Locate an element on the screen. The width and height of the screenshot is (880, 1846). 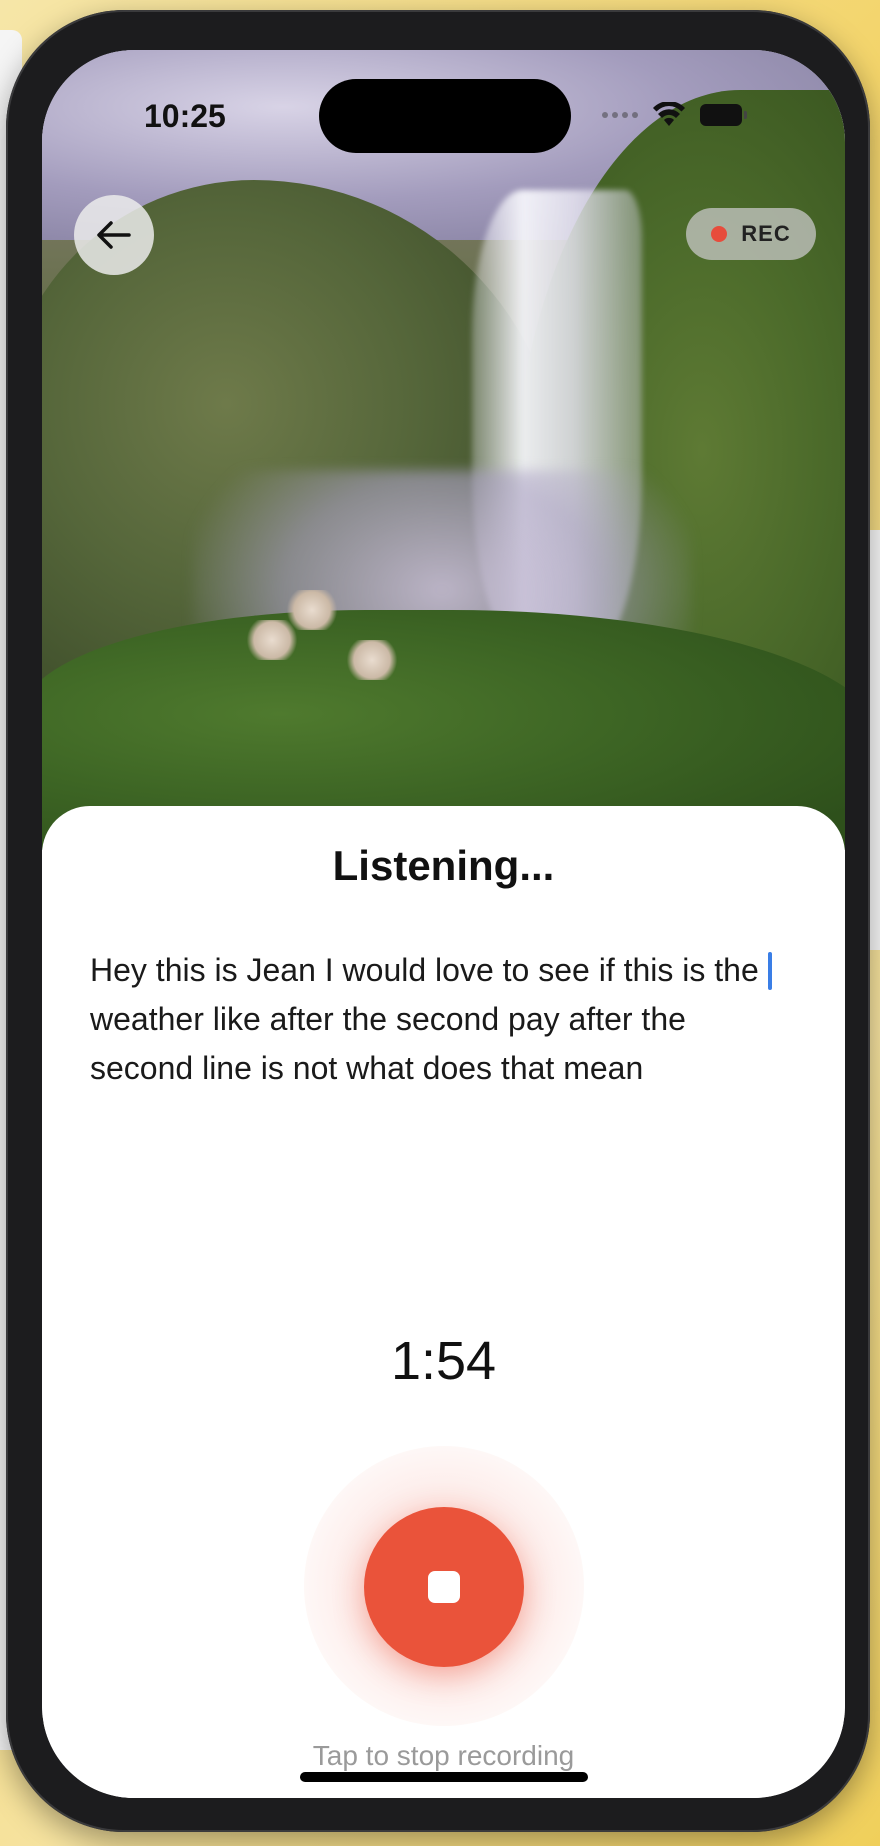
cellular-signal-icon is located at coordinates (620, 115).